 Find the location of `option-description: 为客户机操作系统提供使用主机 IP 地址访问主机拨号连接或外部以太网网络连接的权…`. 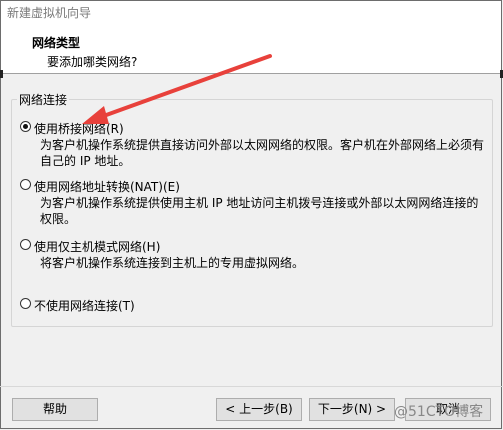

option-description: 为客户机操作系统提供使用主机 IP 地址访问主机拨号连接或外部以太网网络连接的权… is located at coordinates (259, 211).